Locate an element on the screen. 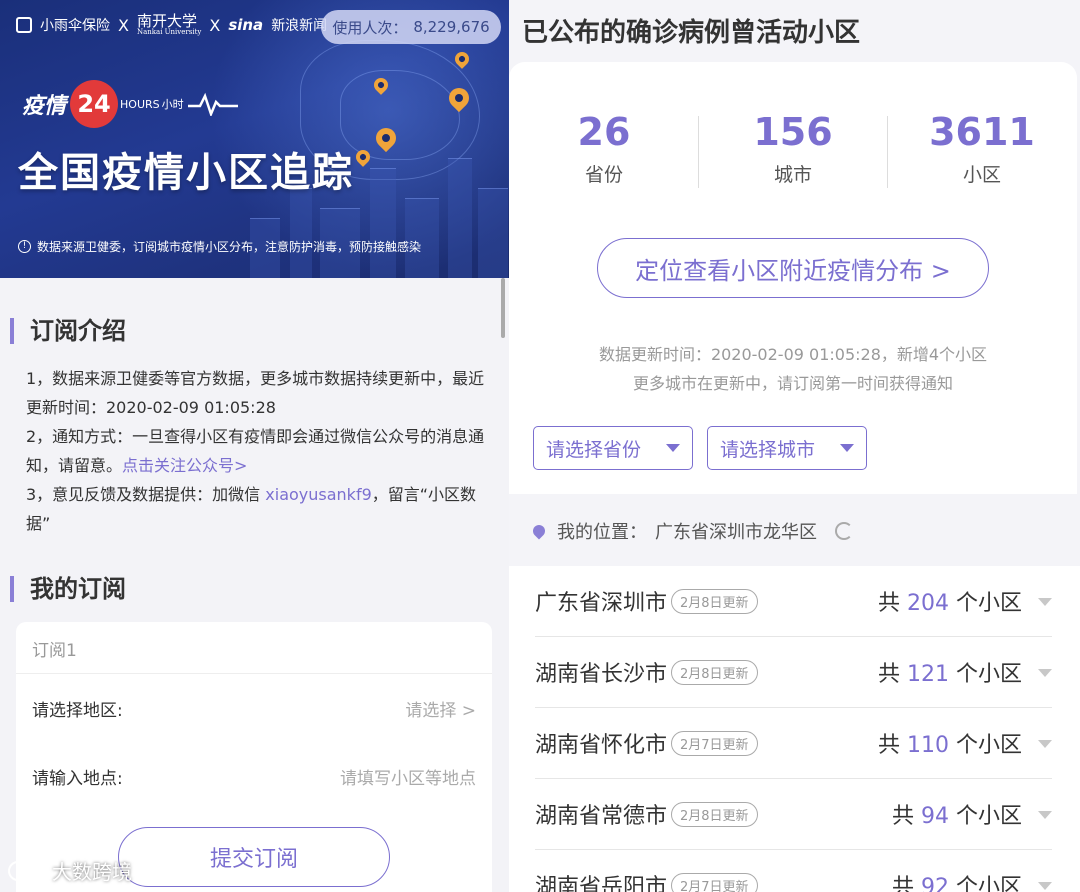 This screenshot has height=892, width=1080. partner-nankai: 南开大学 Nankai University is located at coordinates (169, 24).